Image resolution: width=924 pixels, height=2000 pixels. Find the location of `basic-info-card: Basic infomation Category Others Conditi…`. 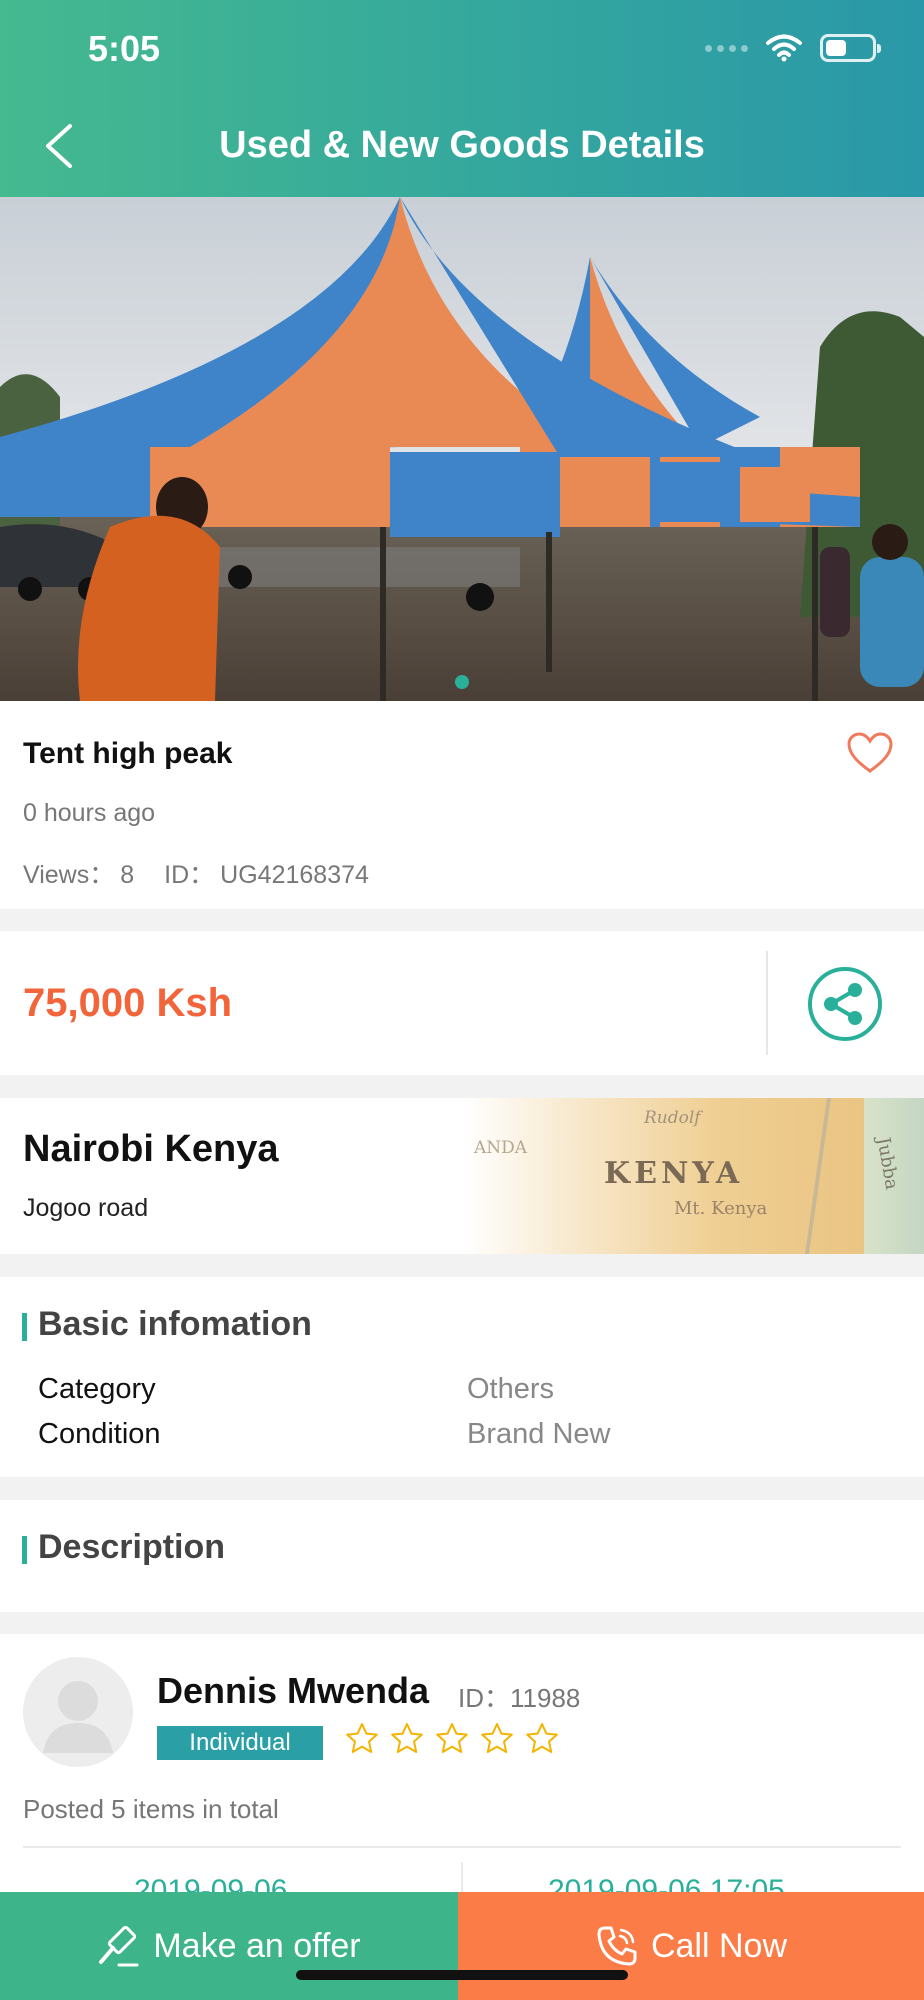

basic-info-card: Basic infomation Category Others Conditi… is located at coordinates (462, 1377).